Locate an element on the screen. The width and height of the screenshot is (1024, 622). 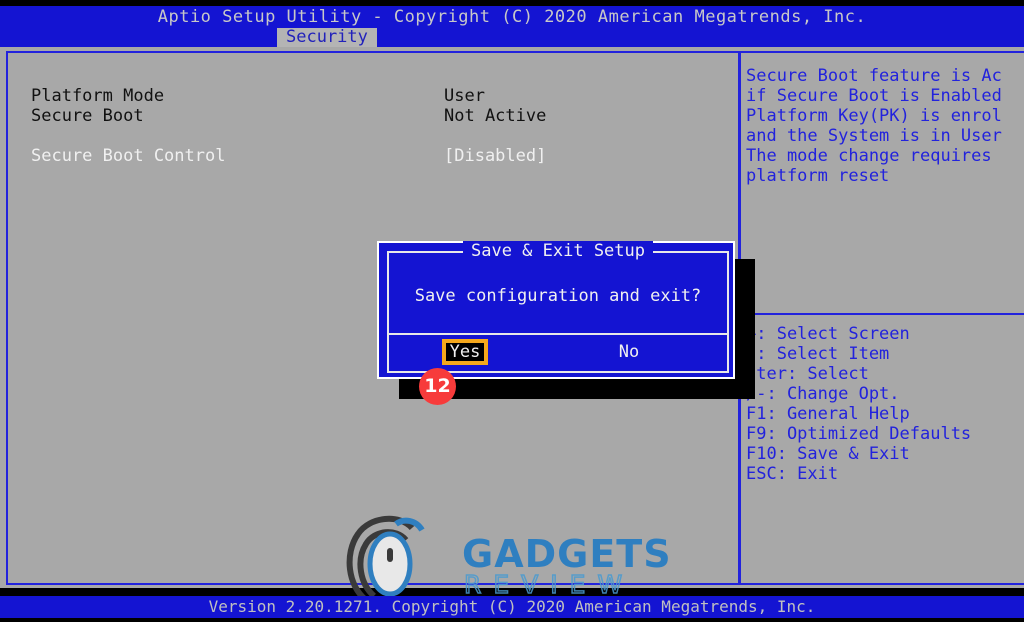
help-text-line-2: if Secure Boot is Enabled is located at coordinates (874, 96).